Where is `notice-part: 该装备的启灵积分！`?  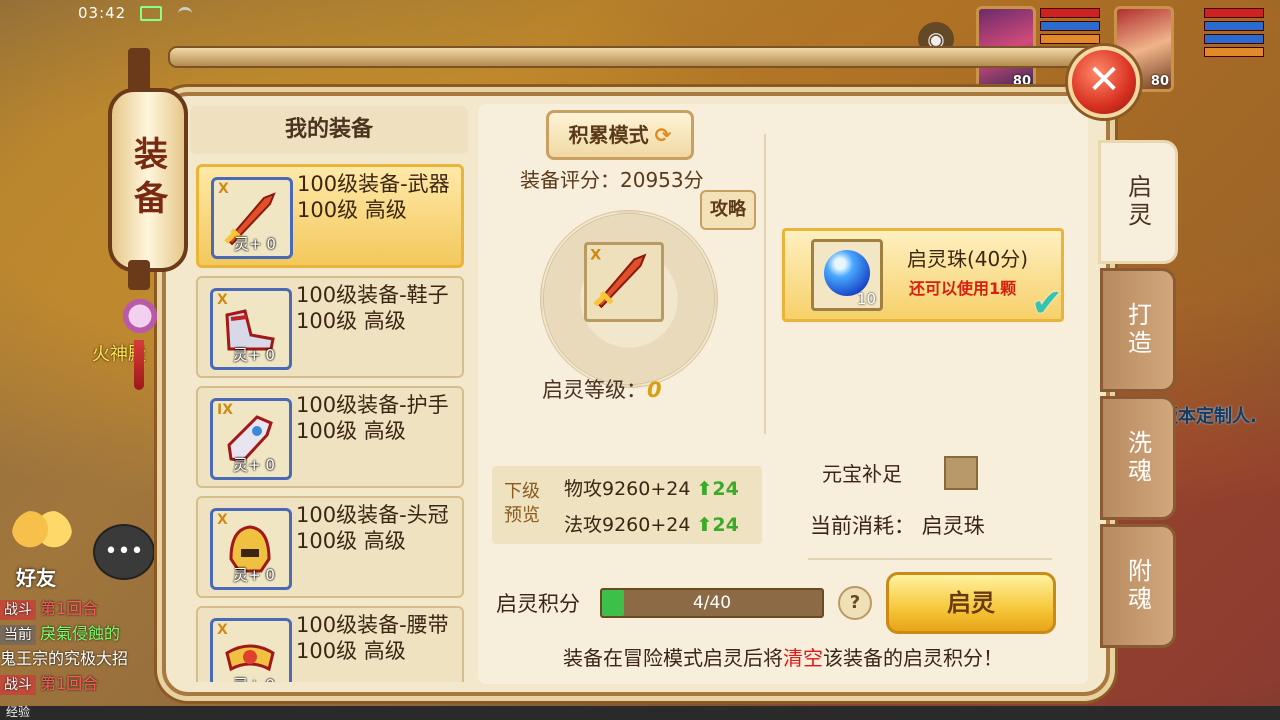 notice-part: 该装备的启灵积分！ is located at coordinates (913, 658).